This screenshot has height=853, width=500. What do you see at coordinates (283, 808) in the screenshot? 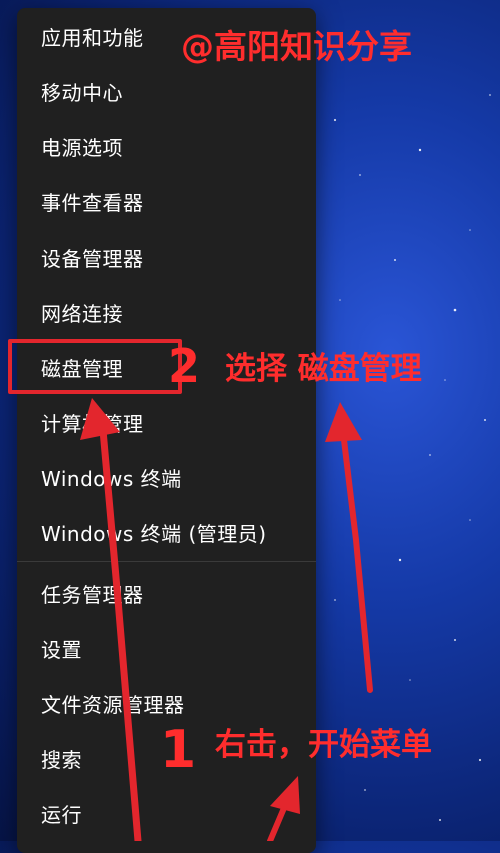
I see `arrow-bottom-partial` at bounding box center [283, 808].